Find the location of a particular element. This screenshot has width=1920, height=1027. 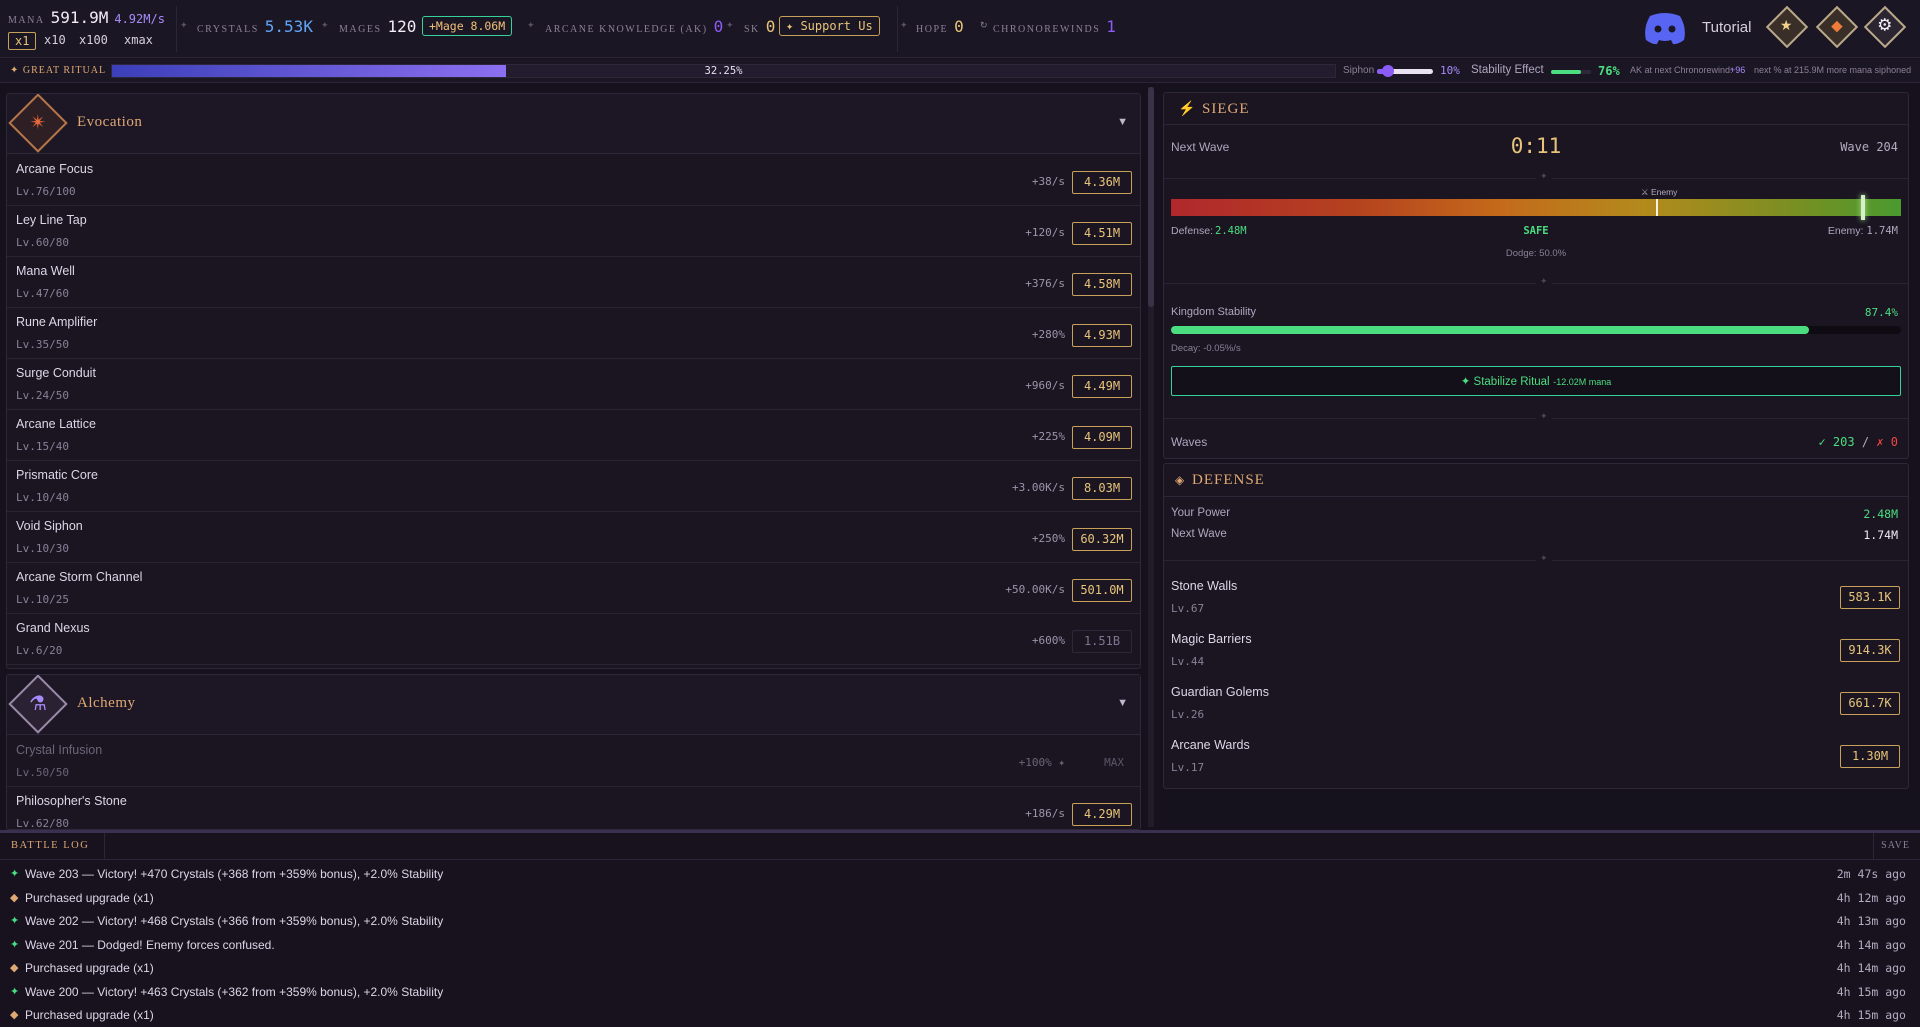

buy-upgrade-button: 4.58M is located at coordinates (1102, 284).